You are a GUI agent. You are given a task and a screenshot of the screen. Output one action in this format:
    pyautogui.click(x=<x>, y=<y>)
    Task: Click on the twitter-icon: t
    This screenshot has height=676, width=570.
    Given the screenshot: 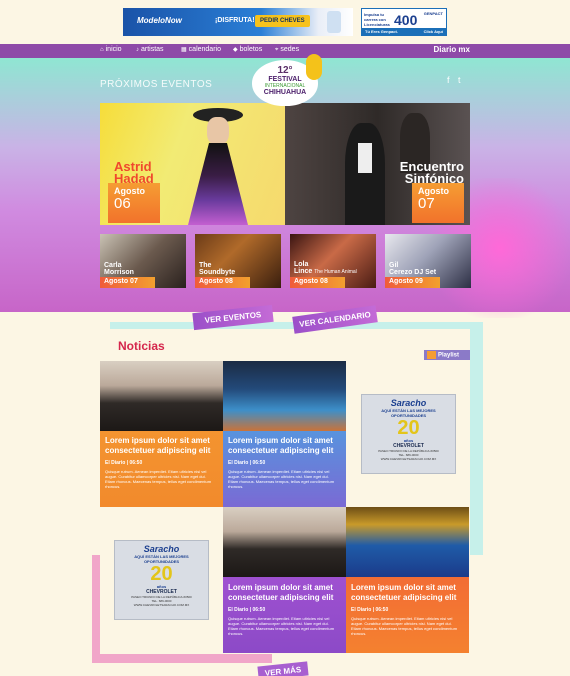 What is the action you would take?
    pyautogui.click(x=459, y=80)
    